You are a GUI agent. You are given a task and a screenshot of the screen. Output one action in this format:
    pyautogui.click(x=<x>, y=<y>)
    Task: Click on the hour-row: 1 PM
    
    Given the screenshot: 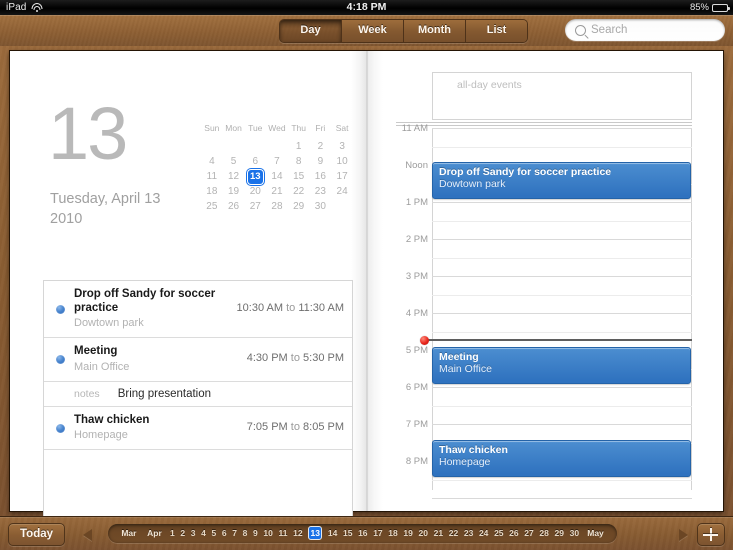 What is the action you would take?
    pyautogui.click(x=544, y=218)
    